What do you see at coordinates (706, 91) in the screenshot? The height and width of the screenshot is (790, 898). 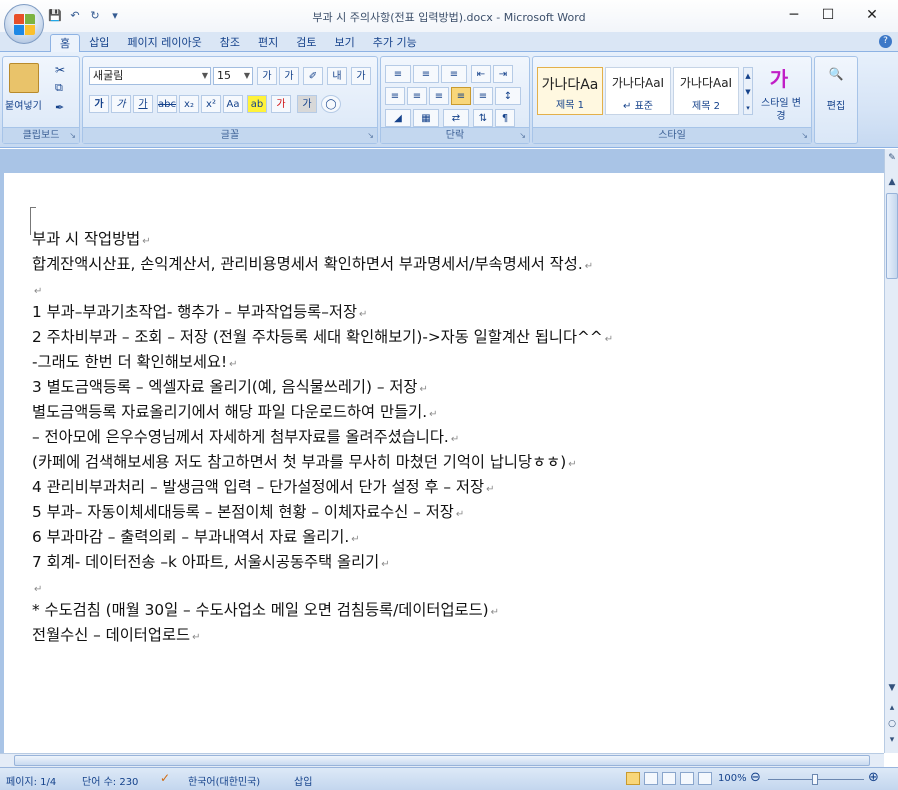 I see `style-heading2: 가나다AaI 제목 2` at bounding box center [706, 91].